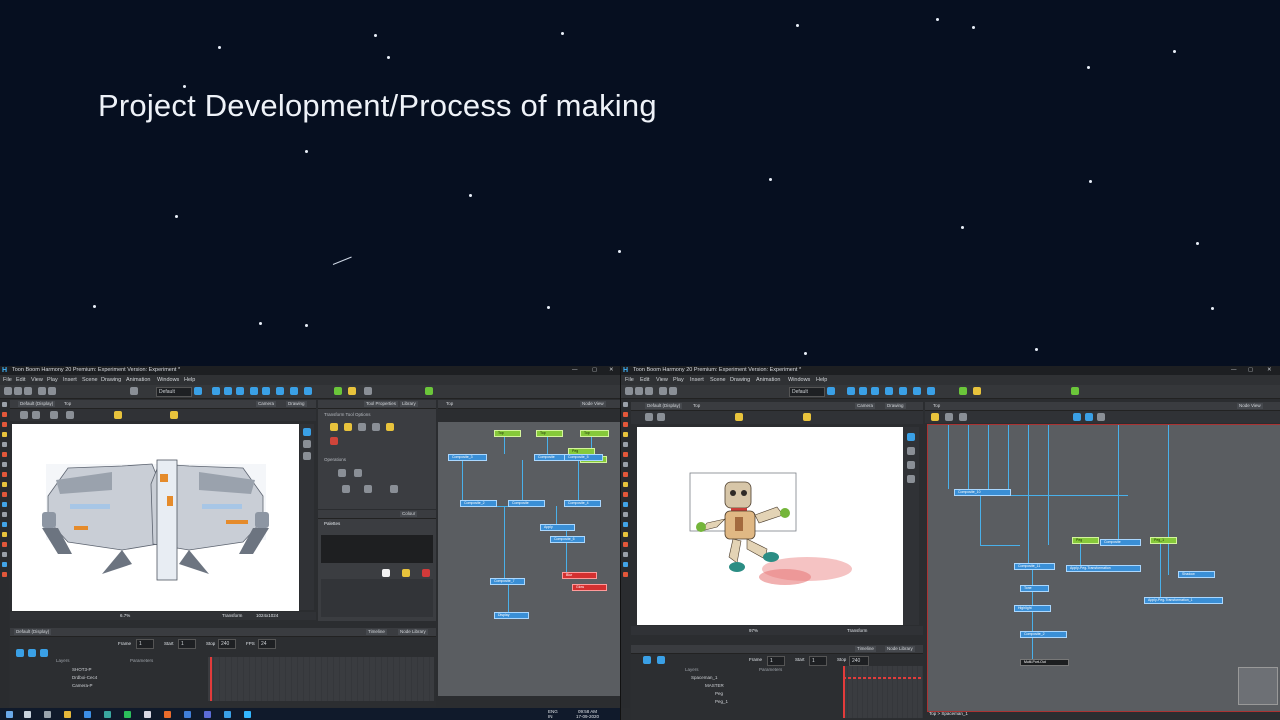 Image resolution: width=1280 pixels, height=720 pixels. I want to click on swatch-red, so click(426, 573).